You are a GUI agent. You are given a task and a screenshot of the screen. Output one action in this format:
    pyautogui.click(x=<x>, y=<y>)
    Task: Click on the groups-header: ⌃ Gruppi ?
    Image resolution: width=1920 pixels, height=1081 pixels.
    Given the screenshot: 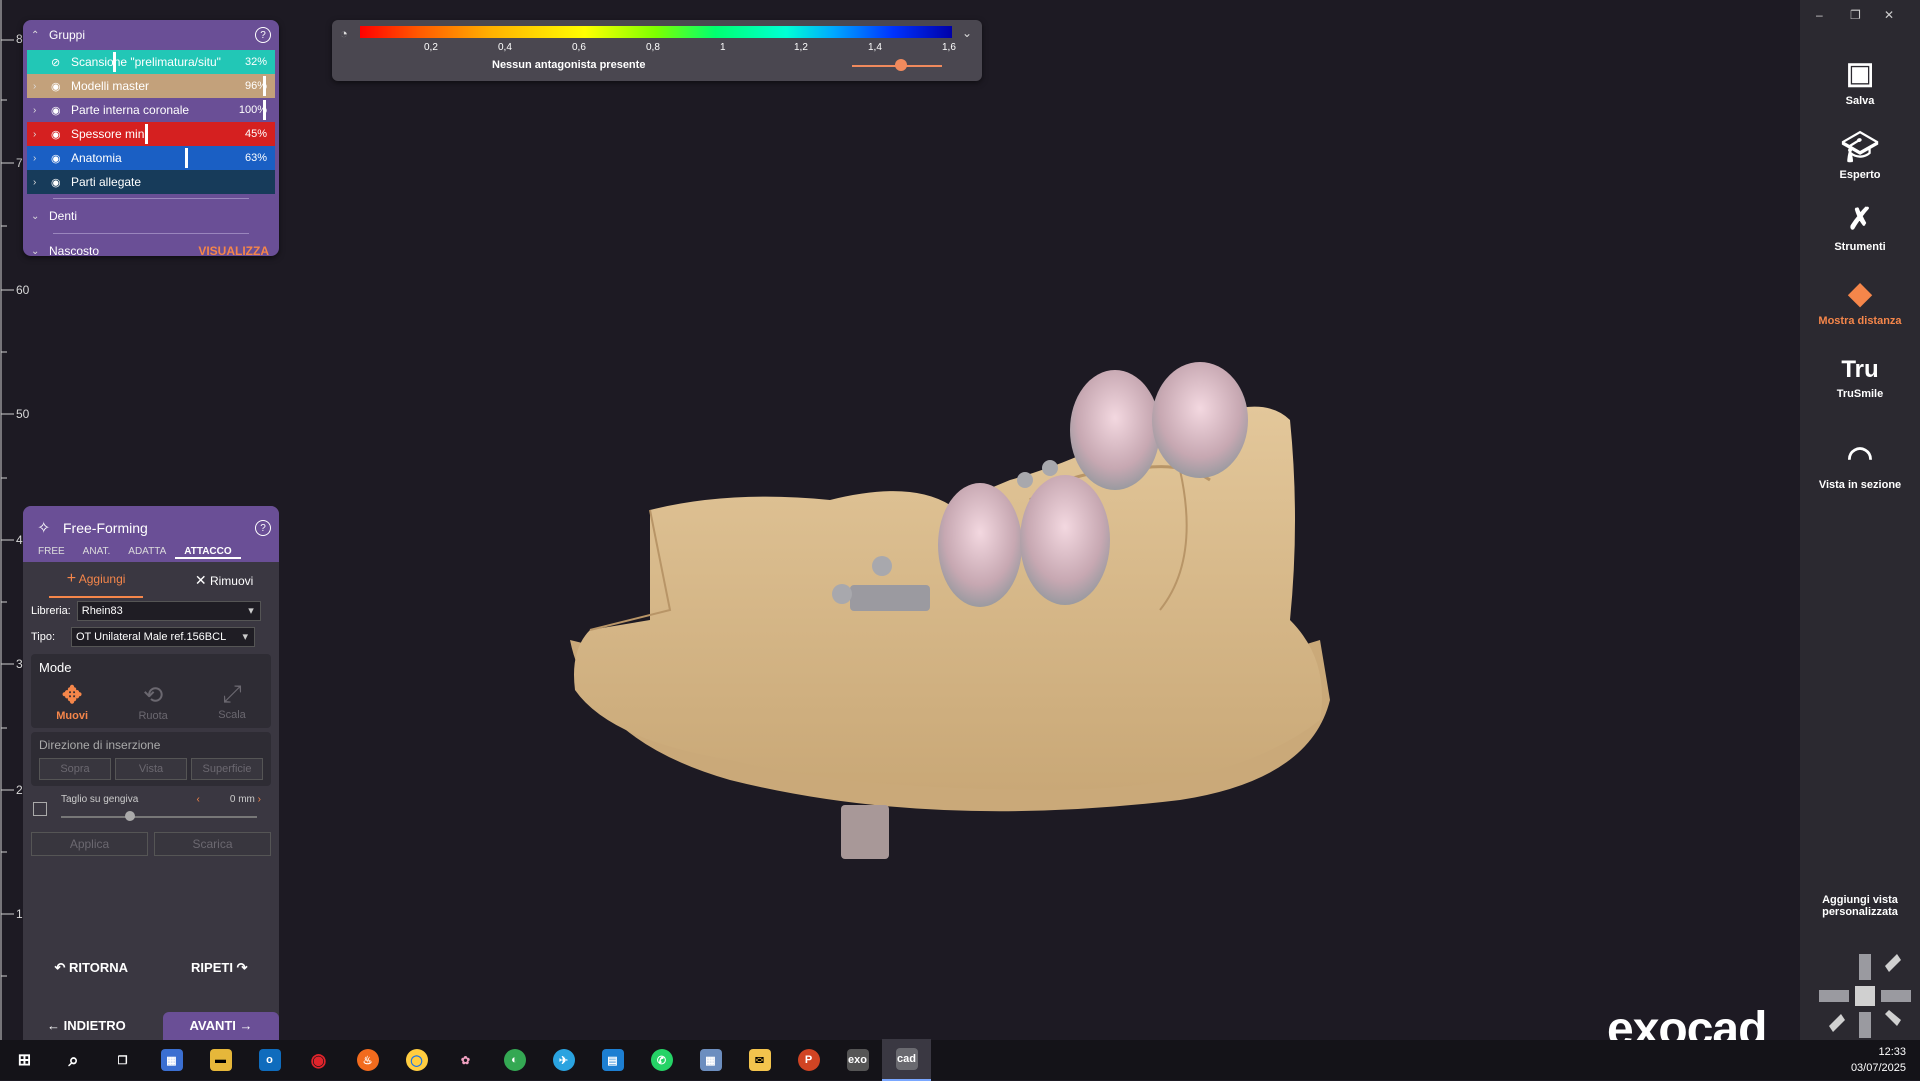 What is the action you would take?
    pyautogui.click(x=151, y=35)
    